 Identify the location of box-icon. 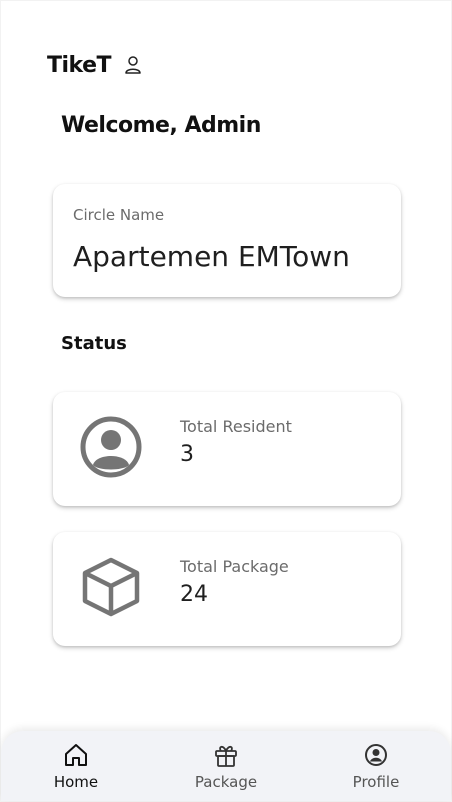
(111, 587).